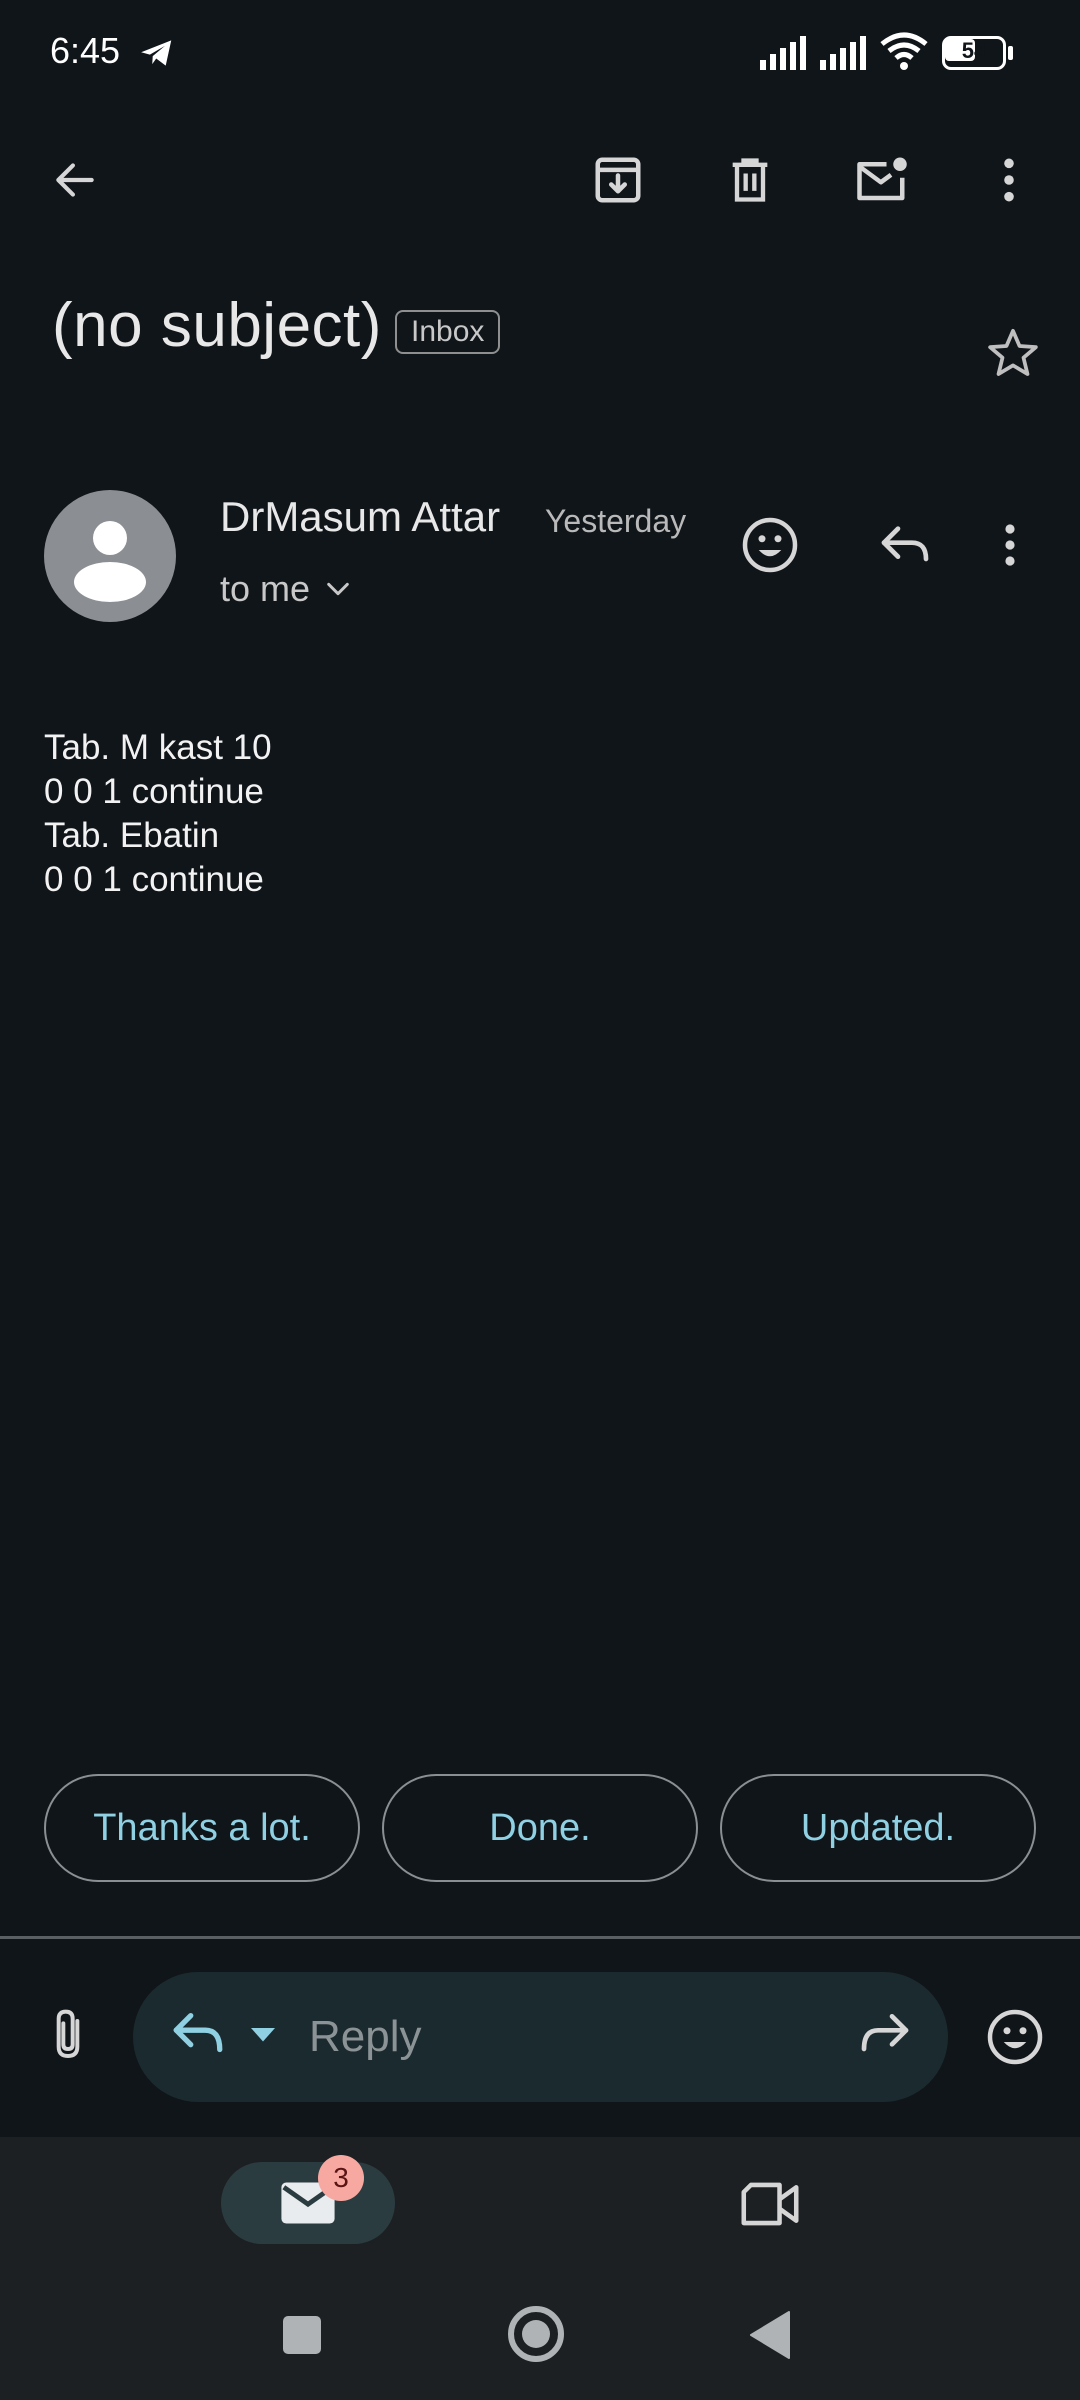  Describe the element at coordinates (202, 1828) in the screenshot. I see `smart-reply-thanks: Thanks a lot.` at that location.